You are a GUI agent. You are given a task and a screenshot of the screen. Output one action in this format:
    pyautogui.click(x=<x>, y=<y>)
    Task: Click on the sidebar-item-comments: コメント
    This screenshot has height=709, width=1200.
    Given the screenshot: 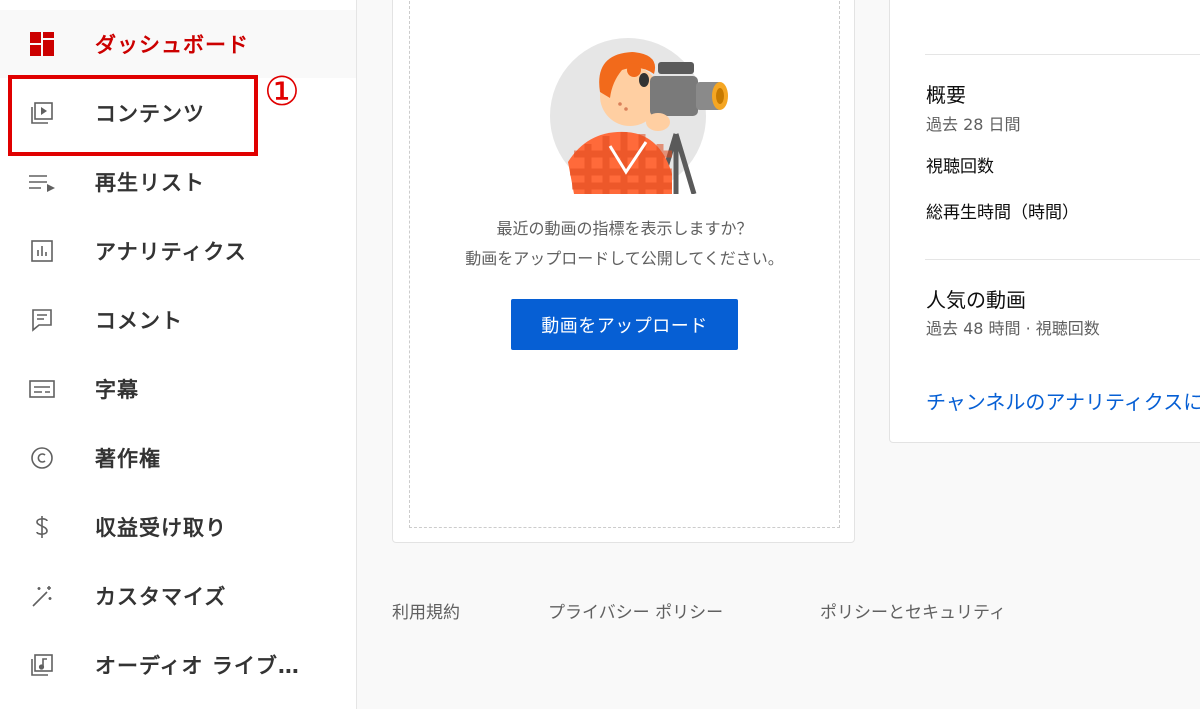 What is the action you would take?
    pyautogui.click(x=178, y=320)
    